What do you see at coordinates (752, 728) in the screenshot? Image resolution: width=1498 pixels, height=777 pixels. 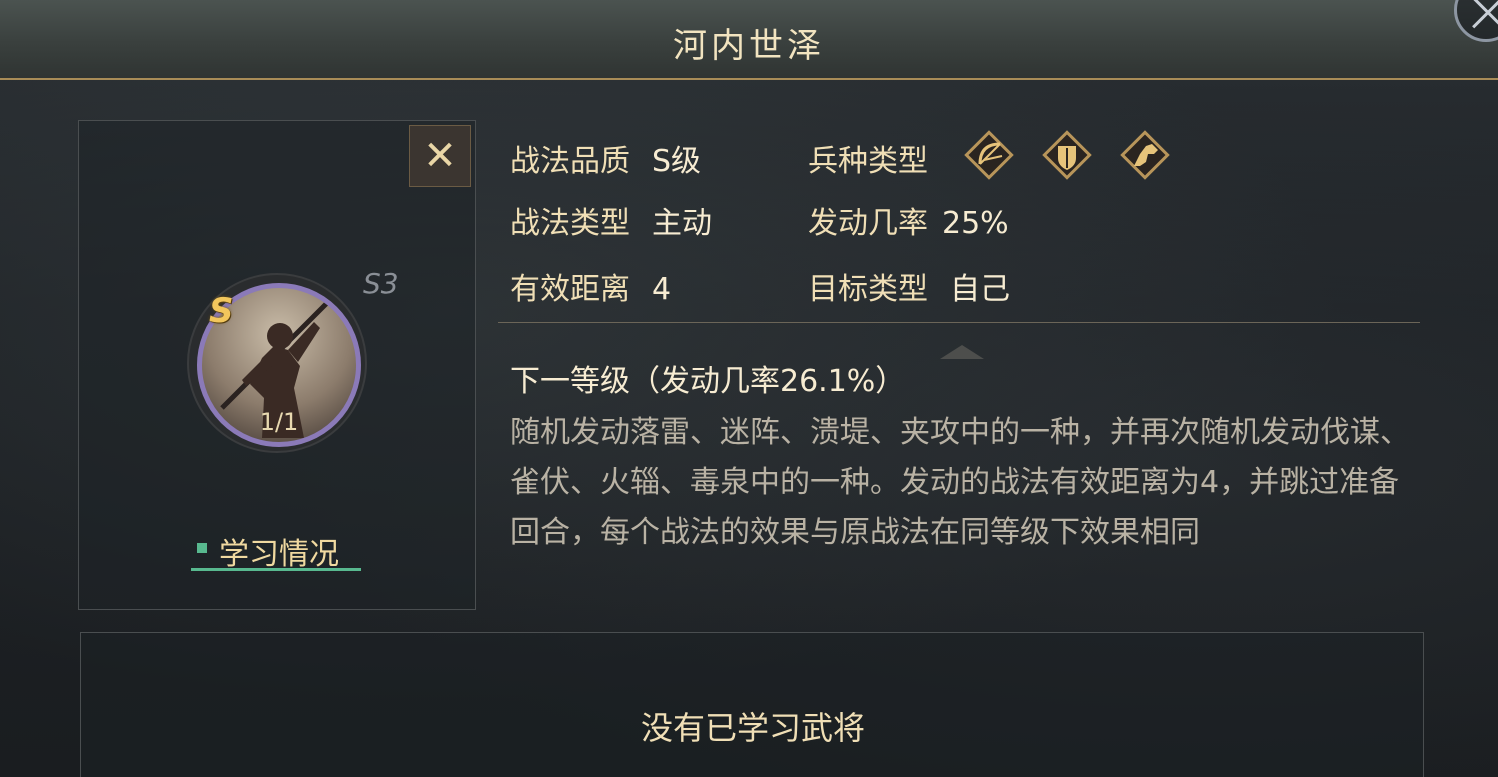 I see `empty-state-message: 没有已学习武将` at bounding box center [752, 728].